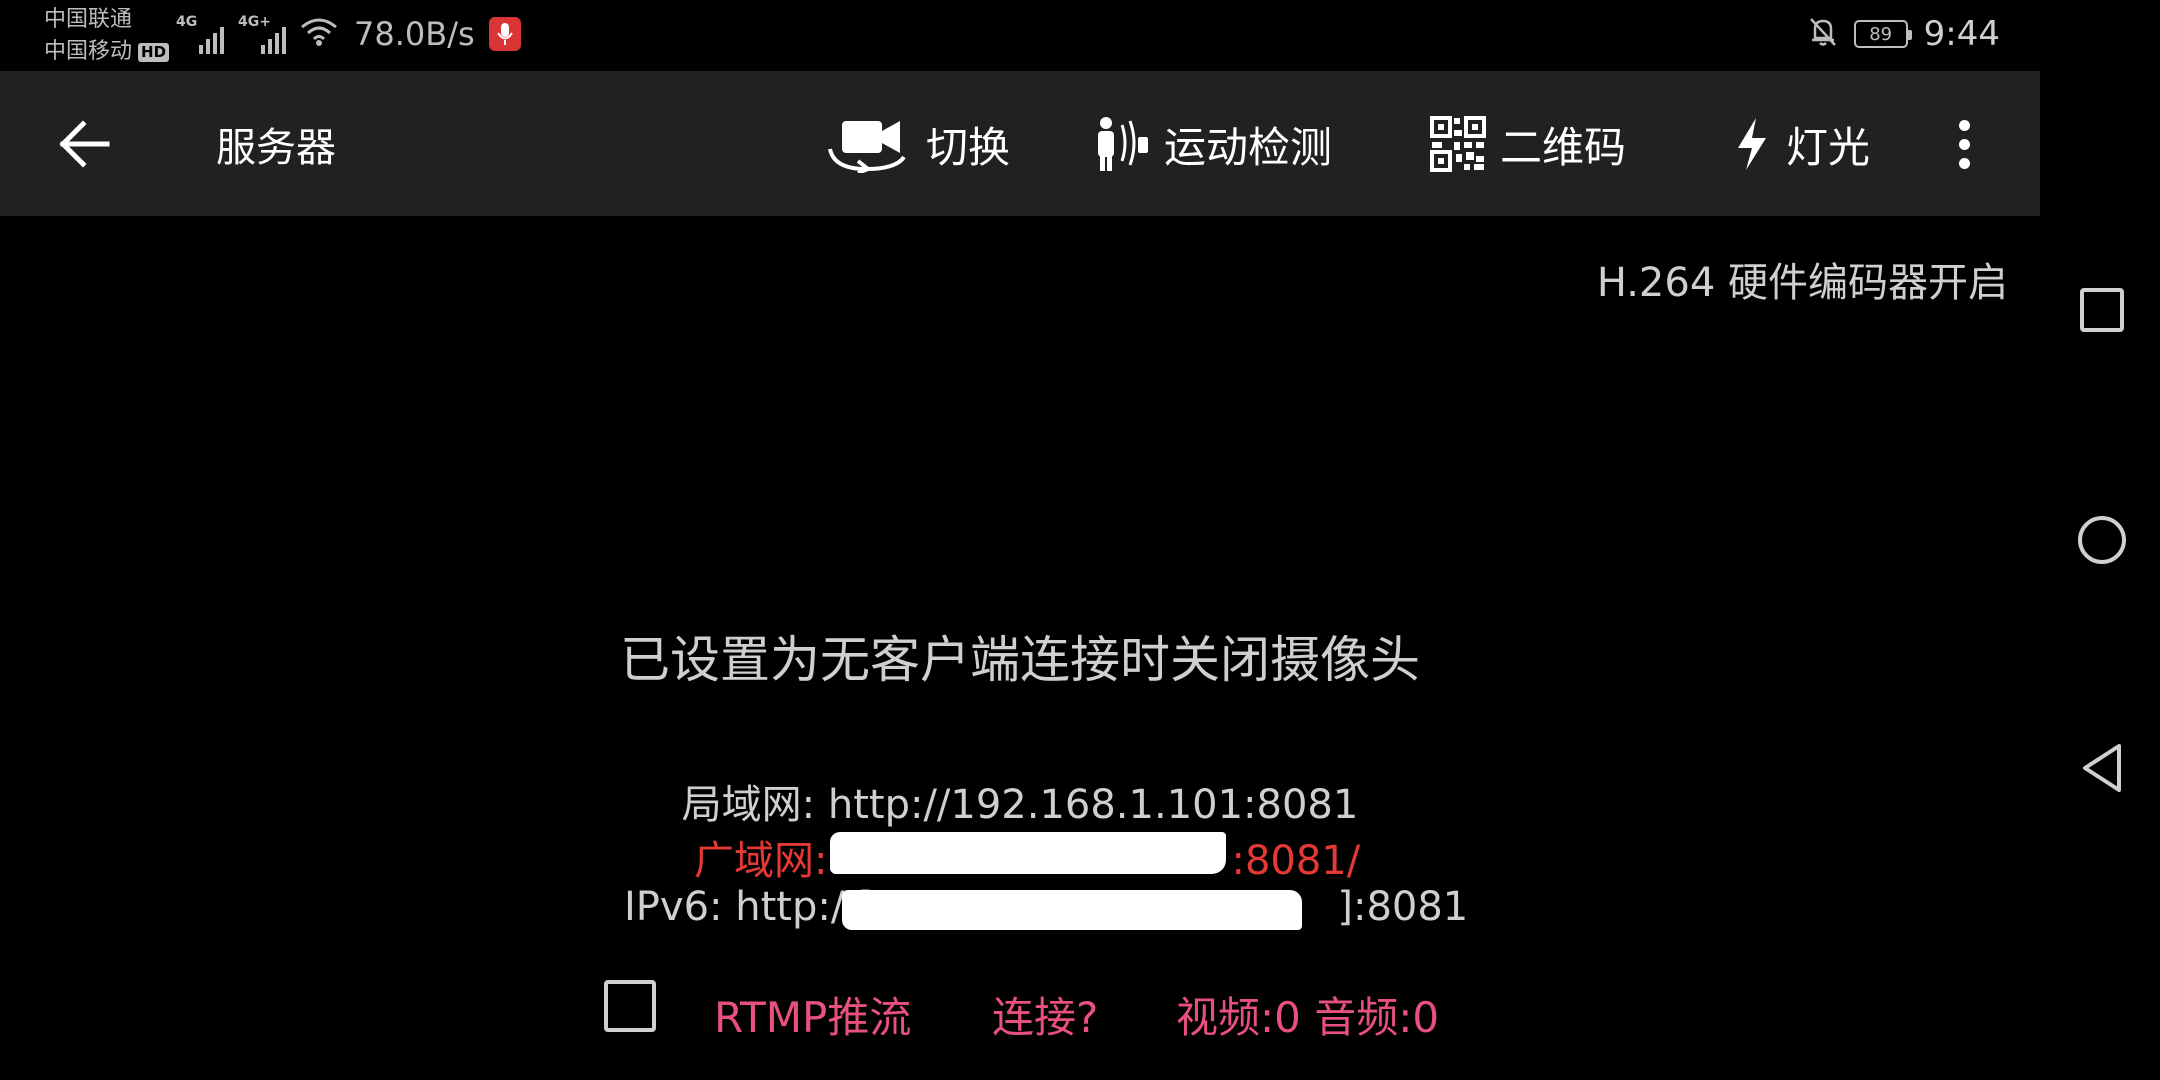 The image size is (2160, 1080). I want to click on back-triangle-icon, so click(2102, 768).